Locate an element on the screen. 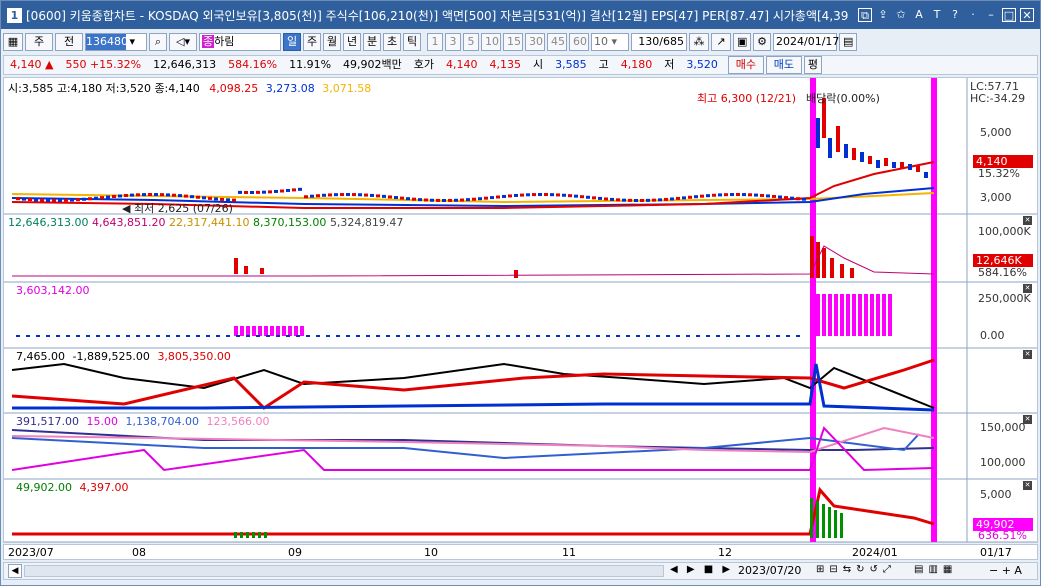  question-icon: ? is located at coordinates (955, 15).